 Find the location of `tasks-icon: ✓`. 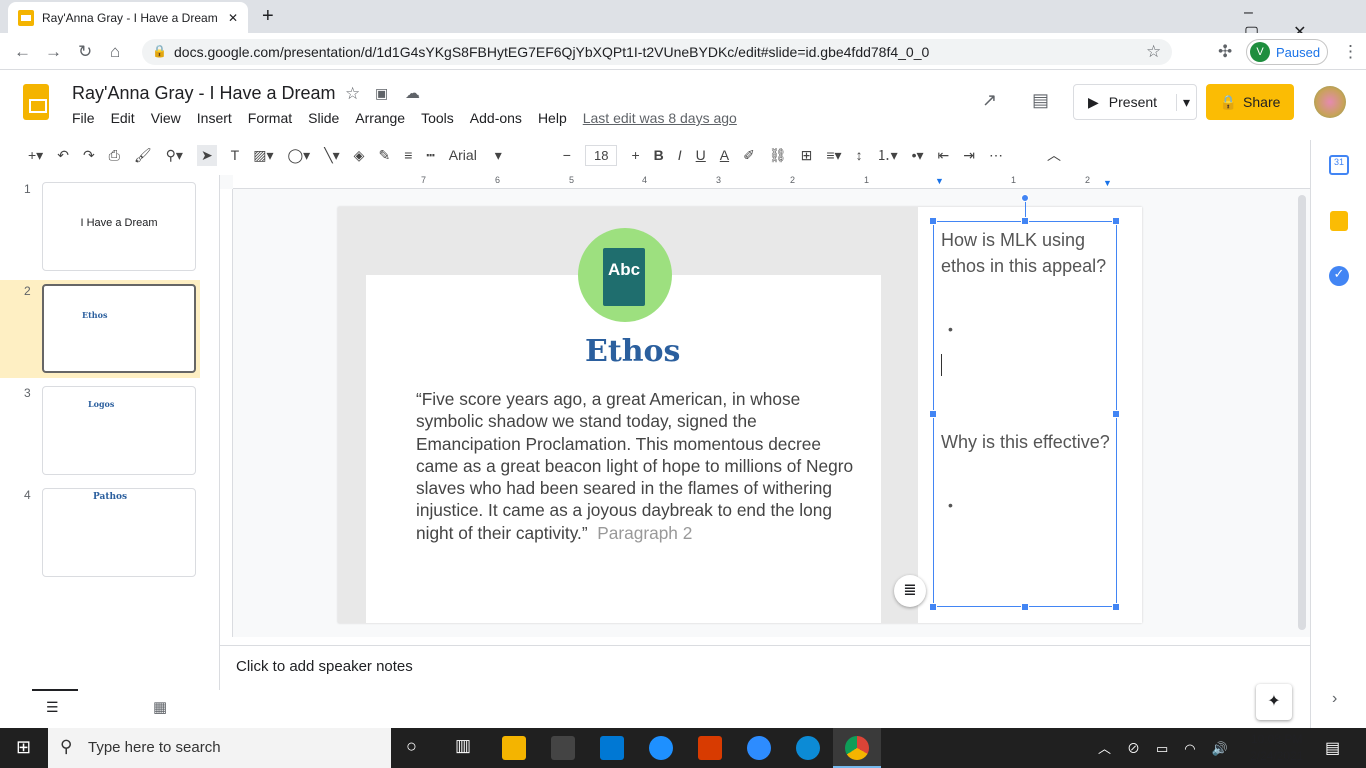

tasks-icon: ✓ is located at coordinates (1339, 276).